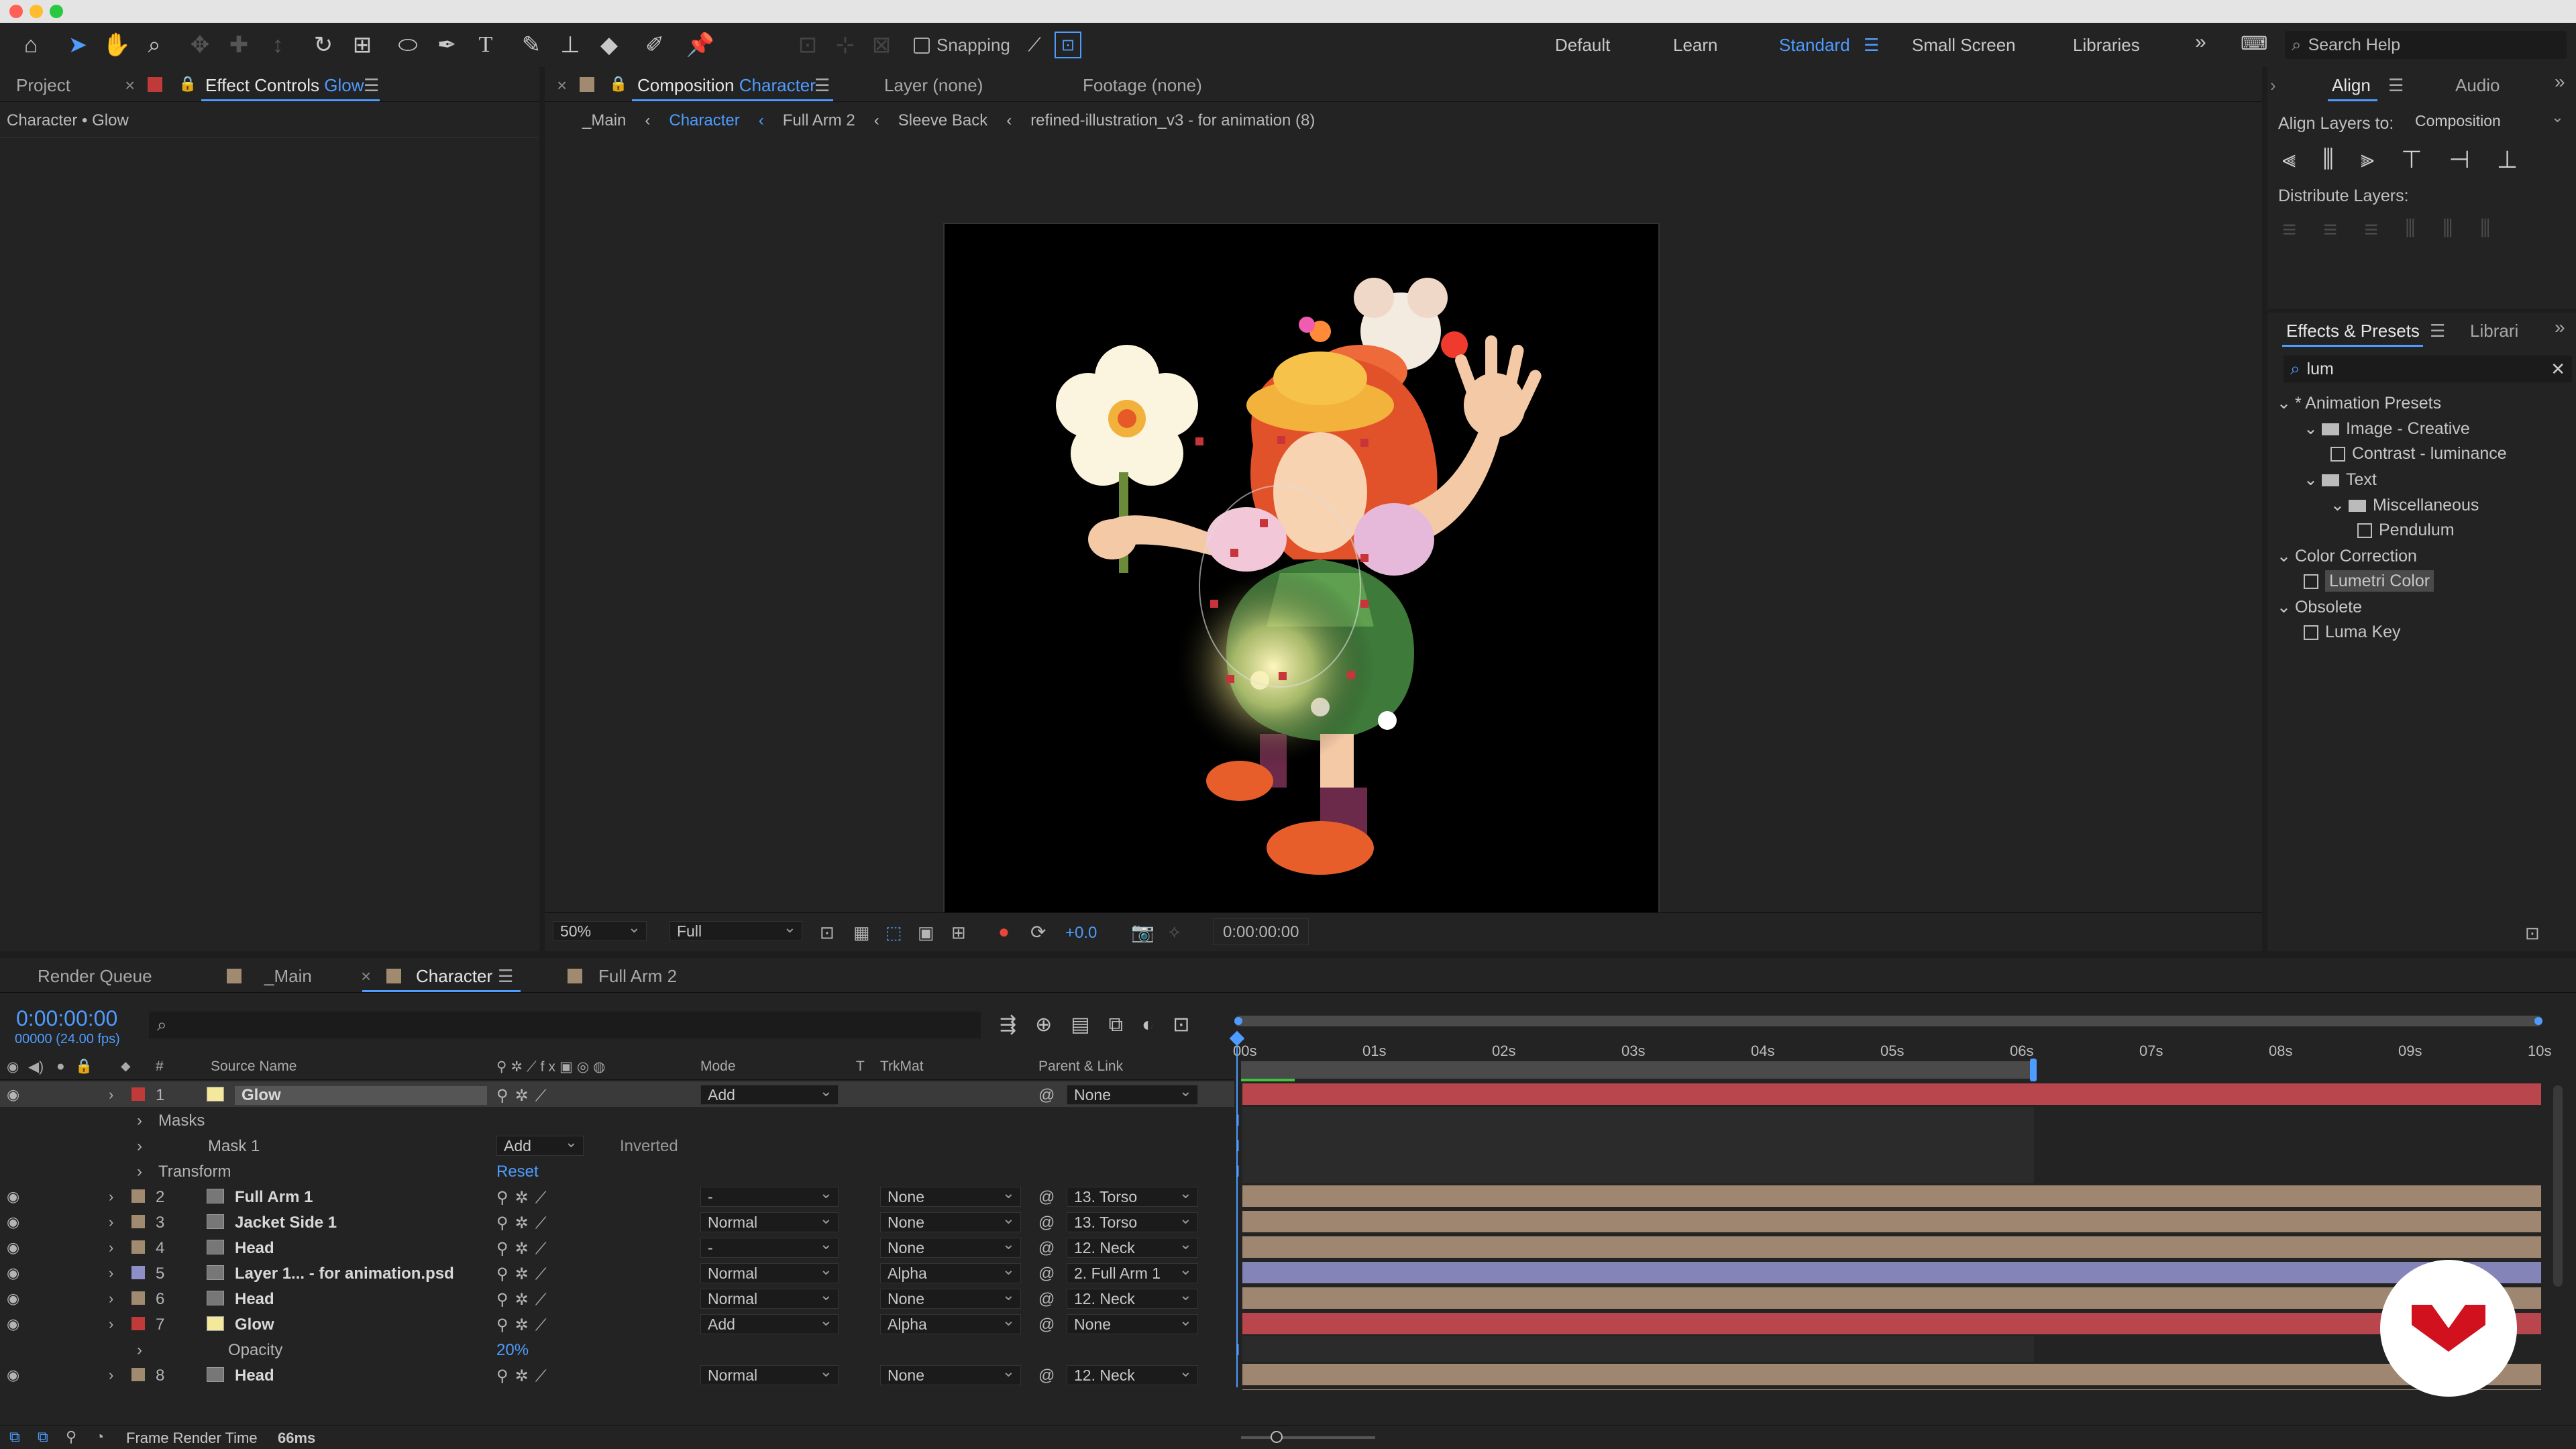  Describe the element at coordinates (2507, 160) in the screenshot. I see `align-bottom-icon: ⊥` at that location.